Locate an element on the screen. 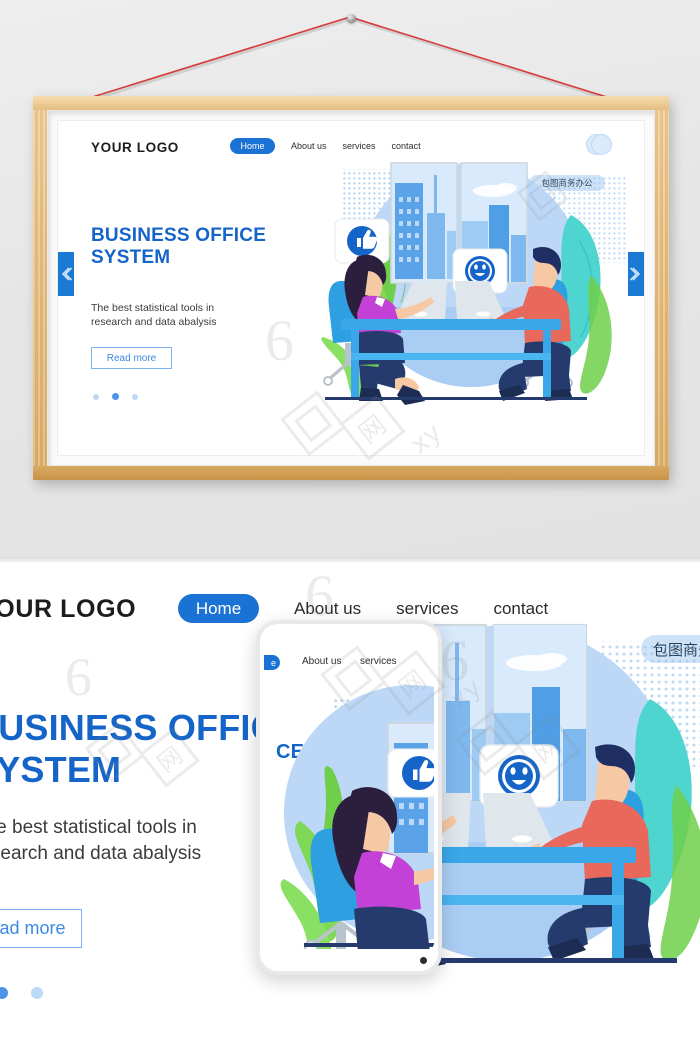 The height and width of the screenshot is (1053, 700). zoom-carousel-dots is located at coordinates (21, 993).